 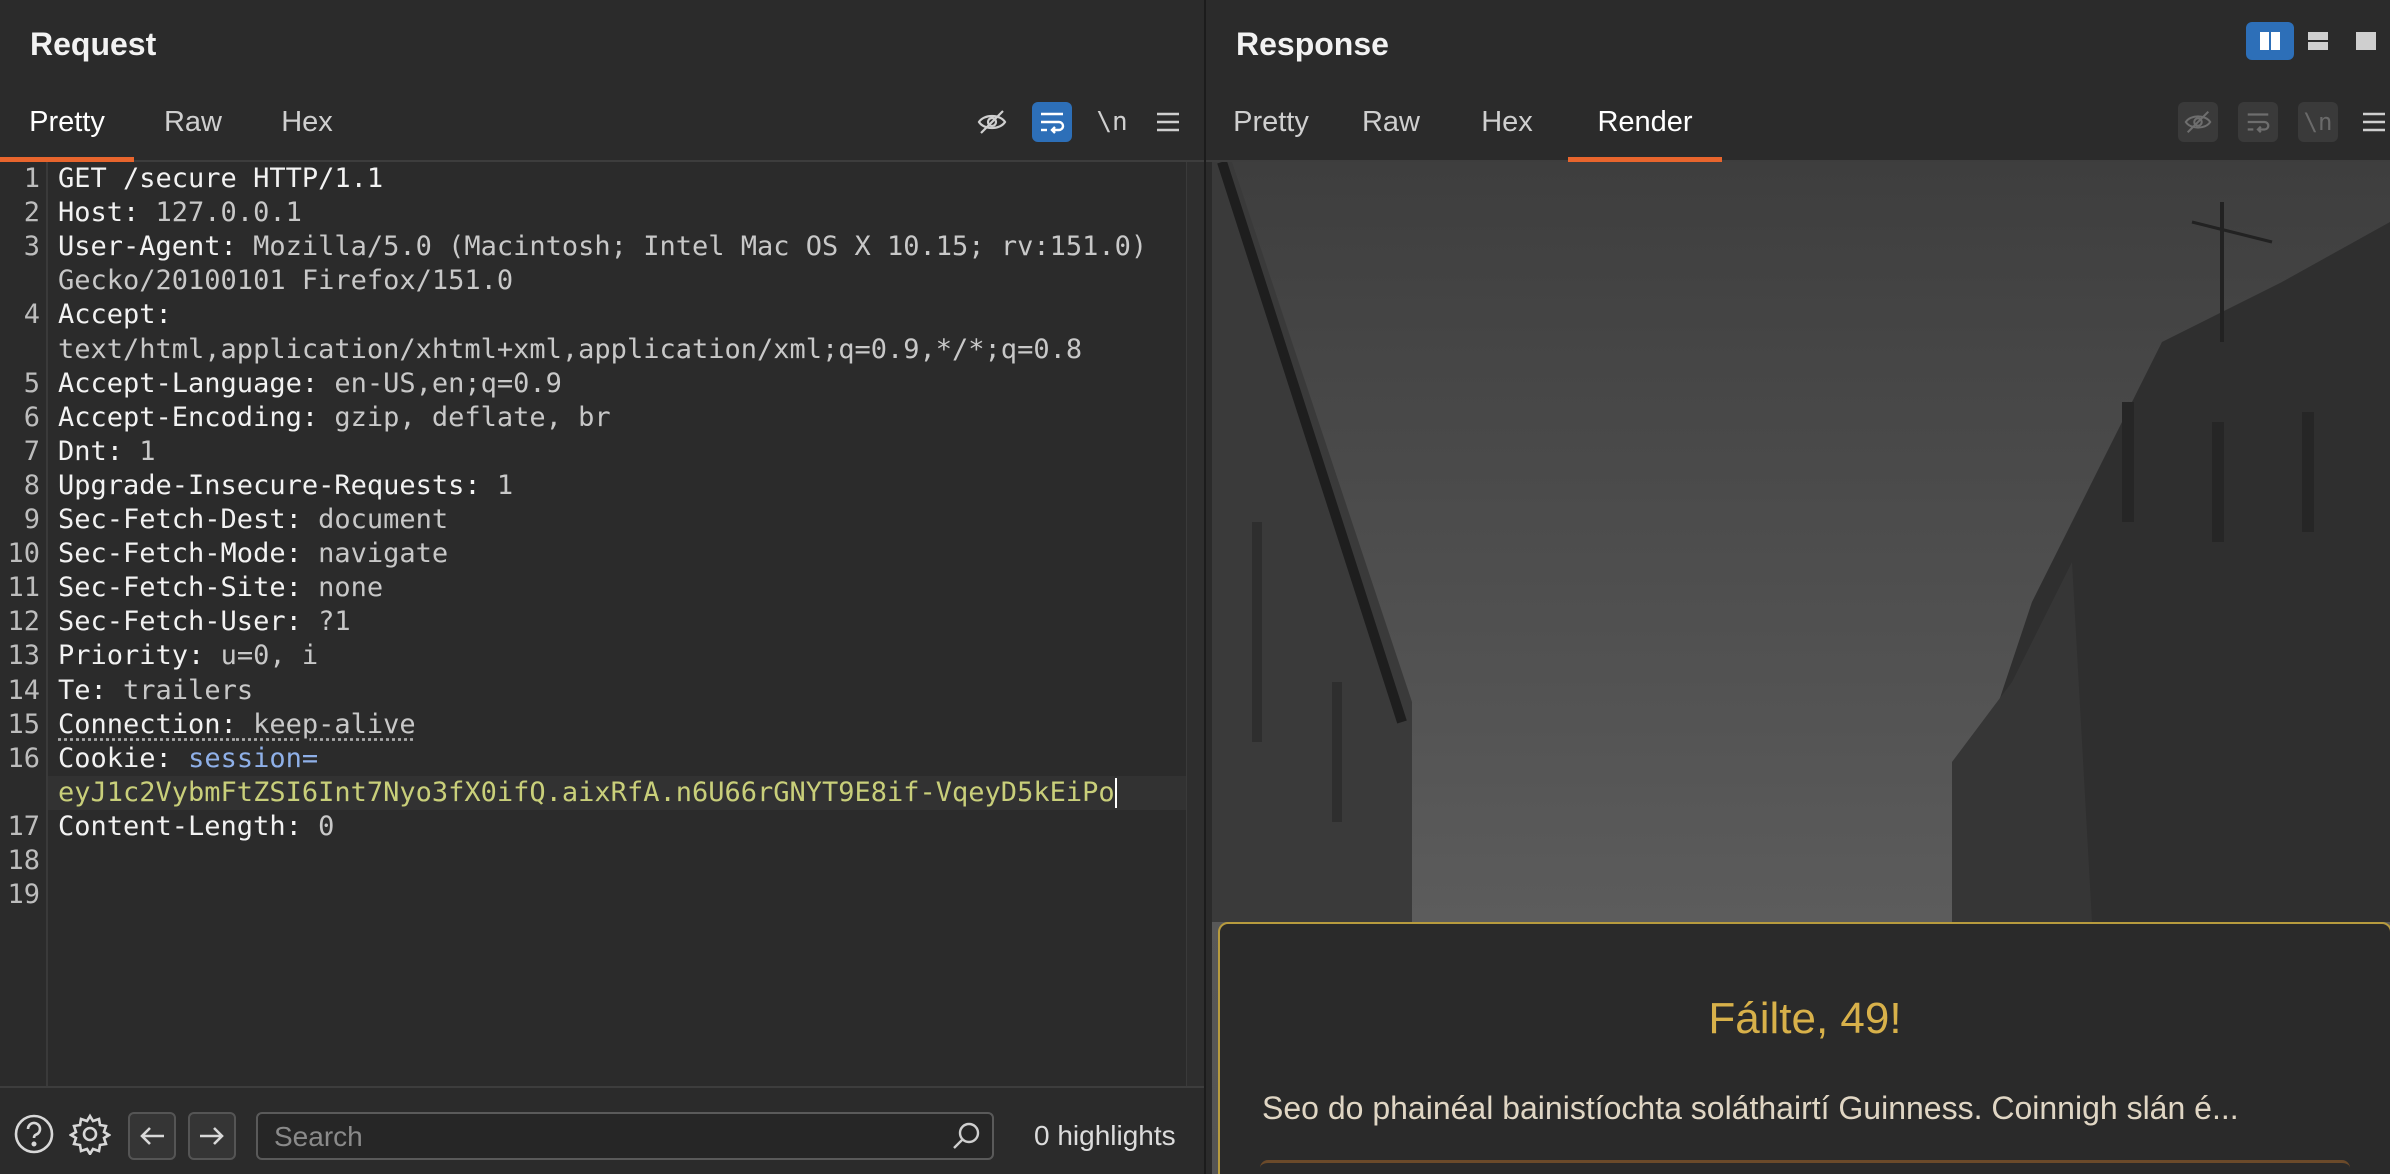 I want to click on help-icon, so click(x=34, y=1134).